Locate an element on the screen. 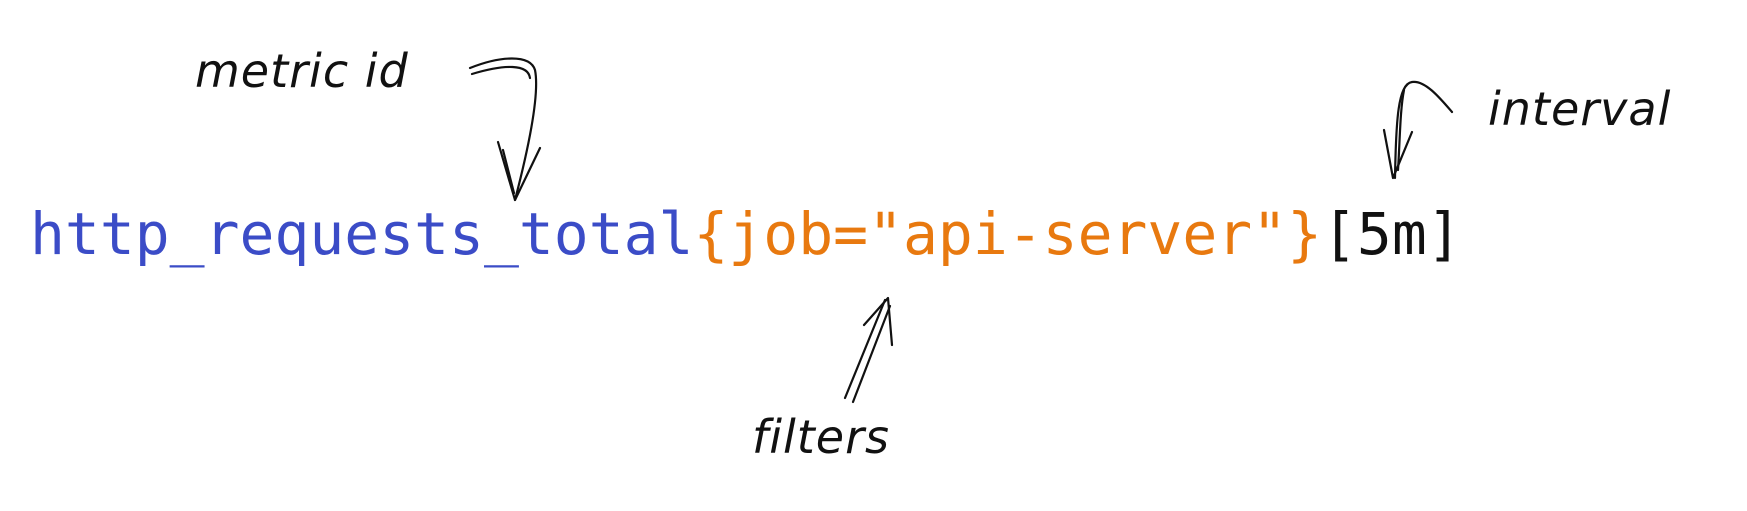 The image size is (1747, 511). metric-id-annotation: metric id is located at coordinates (302, 71).